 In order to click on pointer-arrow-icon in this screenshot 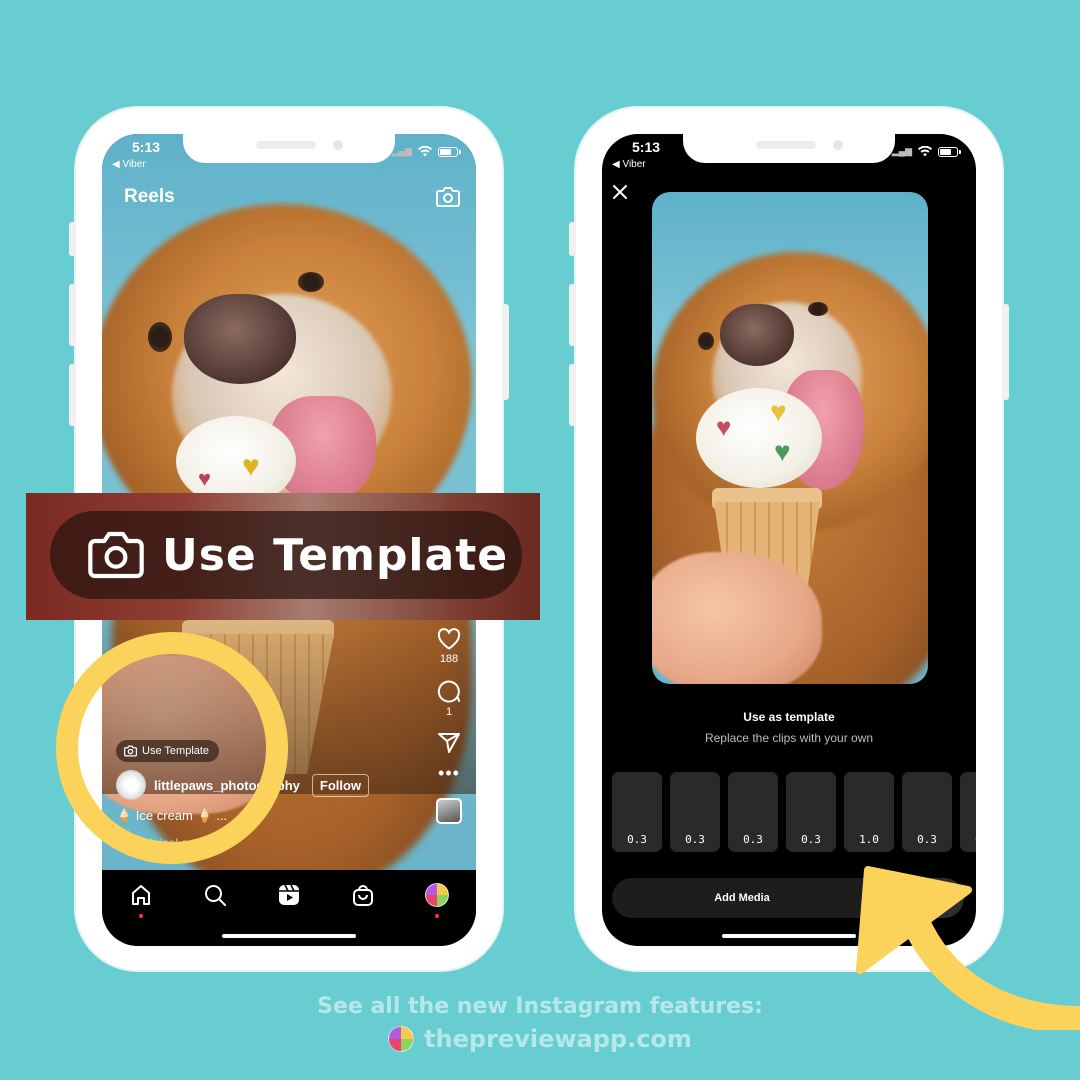, I will do `click(968, 948)`.